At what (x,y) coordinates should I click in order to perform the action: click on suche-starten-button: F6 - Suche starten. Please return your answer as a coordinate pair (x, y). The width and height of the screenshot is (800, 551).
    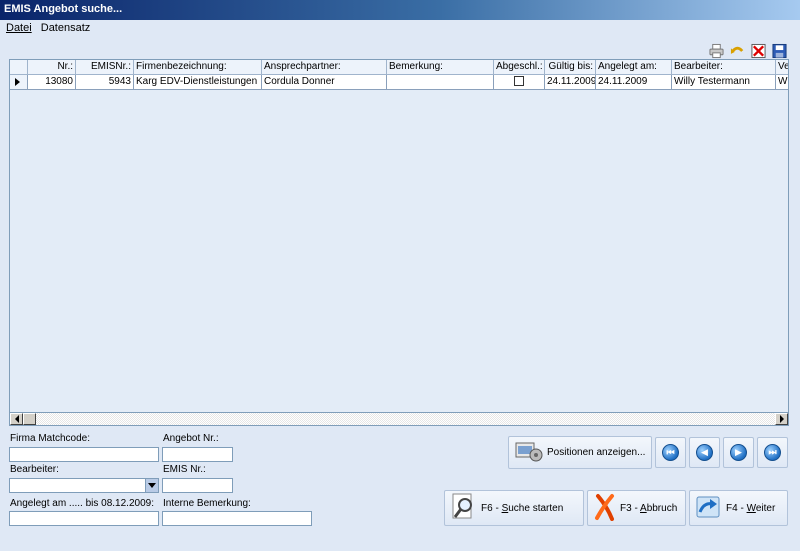
    Looking at the image, I should click on (514, 508).